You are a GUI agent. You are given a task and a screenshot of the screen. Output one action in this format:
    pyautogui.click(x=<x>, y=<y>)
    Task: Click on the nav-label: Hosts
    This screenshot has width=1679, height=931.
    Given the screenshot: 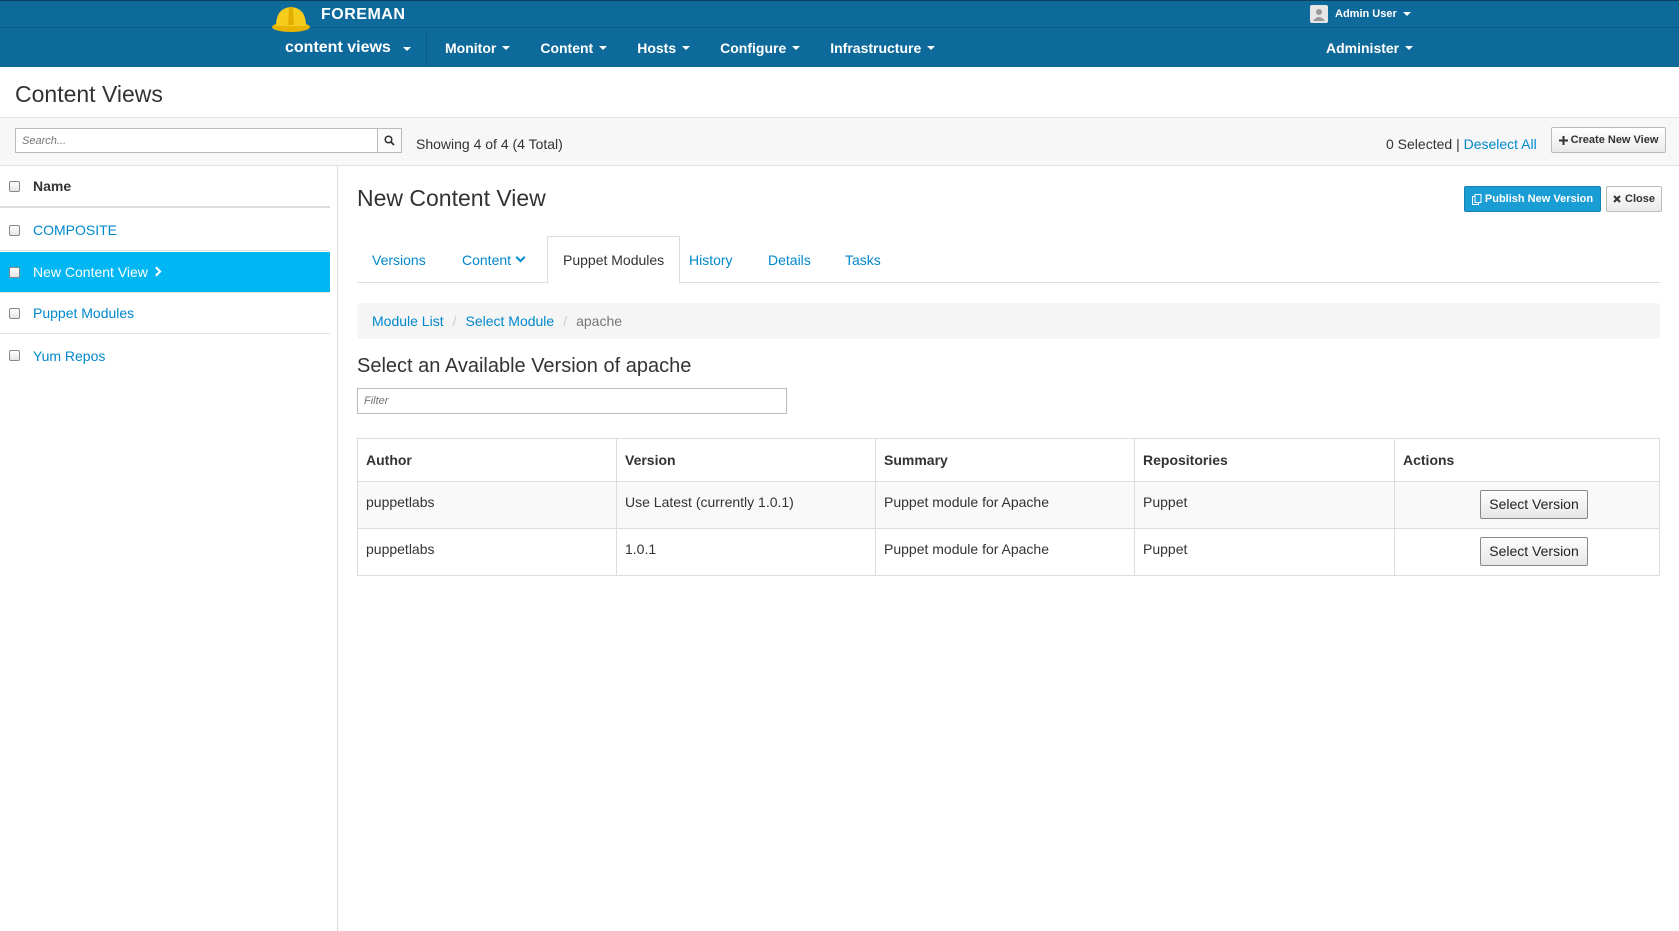 What is the action you would take?
    pyautogui.click(x=657, y=48)
    